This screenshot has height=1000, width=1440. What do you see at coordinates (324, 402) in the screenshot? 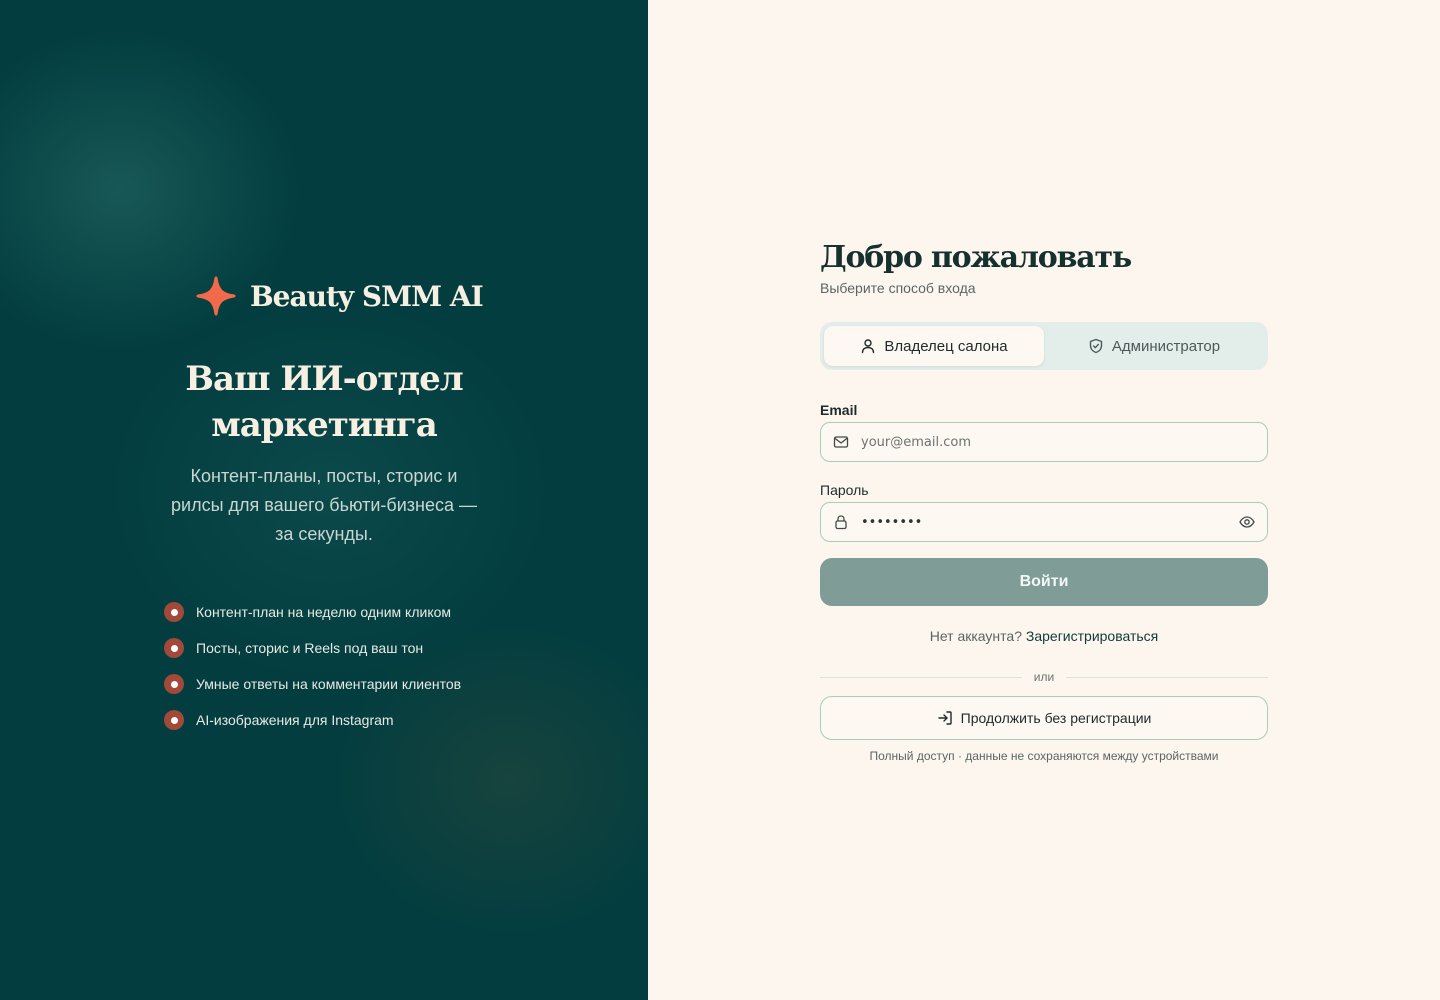
I see `hero-headline: Ваш ИИ-отдел маркетинга` at bounding box center [324, 402].